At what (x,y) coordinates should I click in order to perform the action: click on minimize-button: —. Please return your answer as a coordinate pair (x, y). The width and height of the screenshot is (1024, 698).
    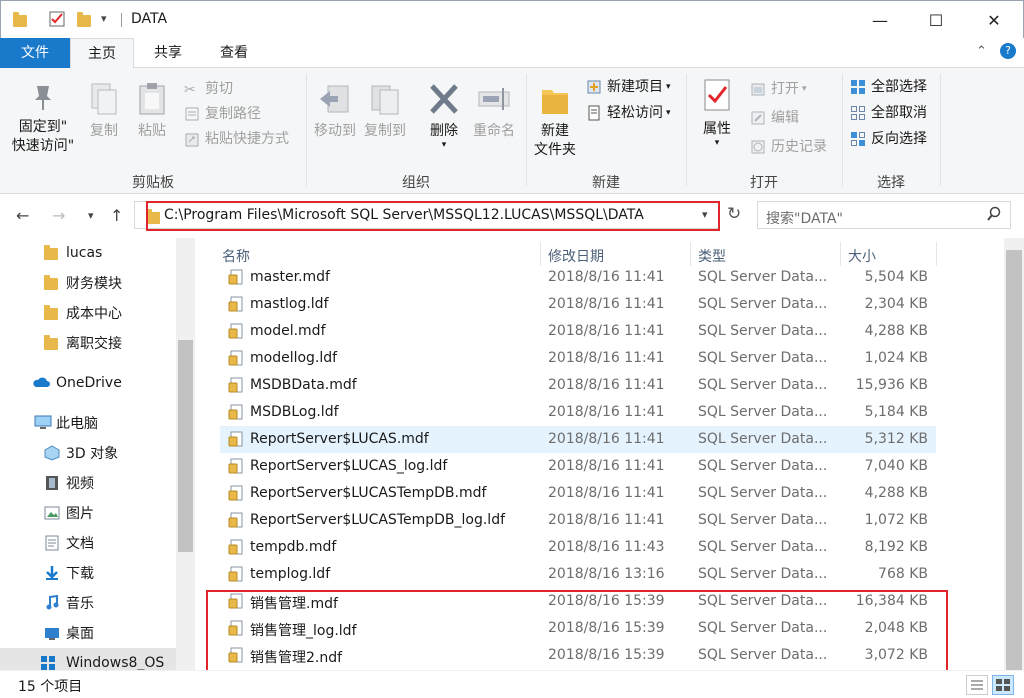
    Looking at the image, I should click on (880, 20).